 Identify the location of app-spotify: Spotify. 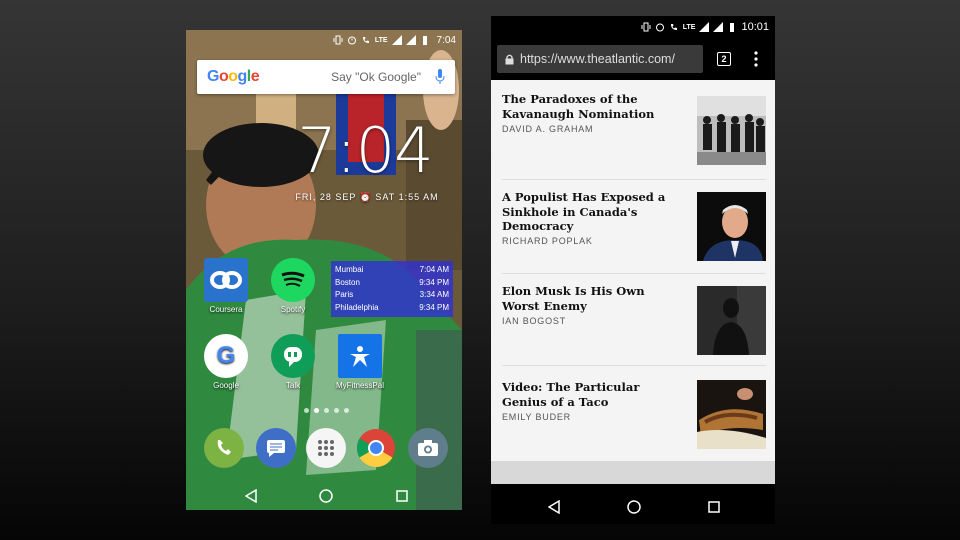
(293, 286).